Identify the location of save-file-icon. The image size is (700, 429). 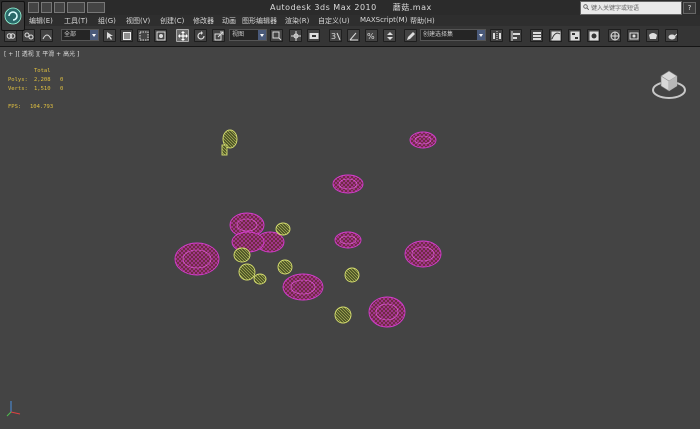
(59, 7).